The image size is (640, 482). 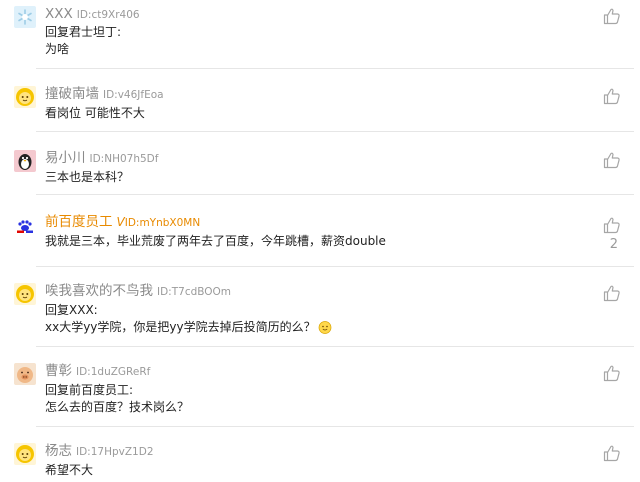 I want to click on pig-avatar, so click(x=25, y=374).